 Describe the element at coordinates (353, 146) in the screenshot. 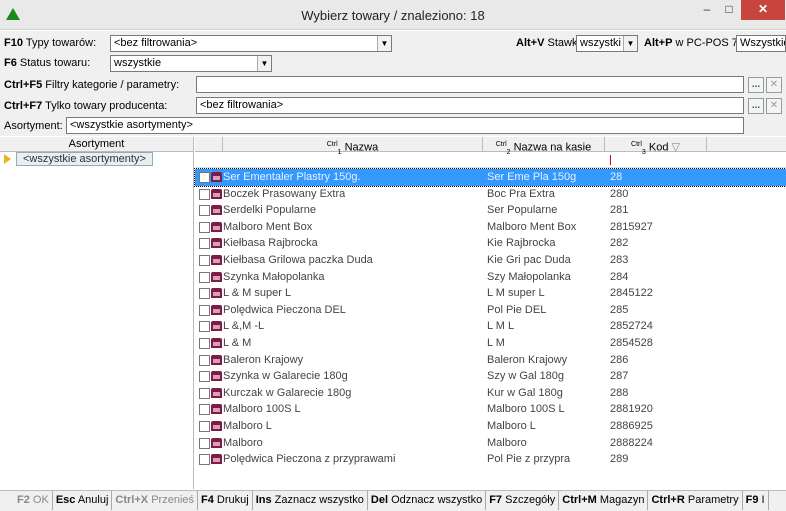

I see `column-header-nazwa: Ctrl1 Nazwa` at that location.